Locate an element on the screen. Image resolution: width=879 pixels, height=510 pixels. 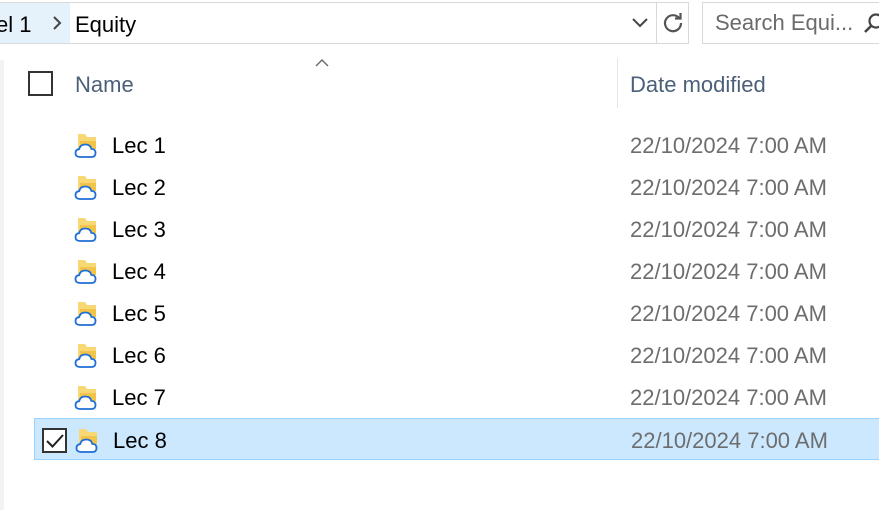
file-name: Lec 1 is located at coordinates (139, 146).